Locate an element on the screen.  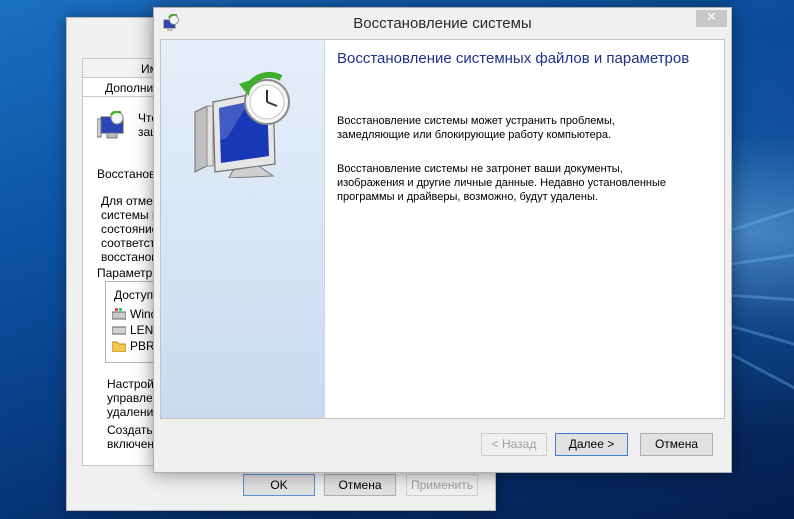
restore-desc-line: состояние is located at coordinates (130, 229).